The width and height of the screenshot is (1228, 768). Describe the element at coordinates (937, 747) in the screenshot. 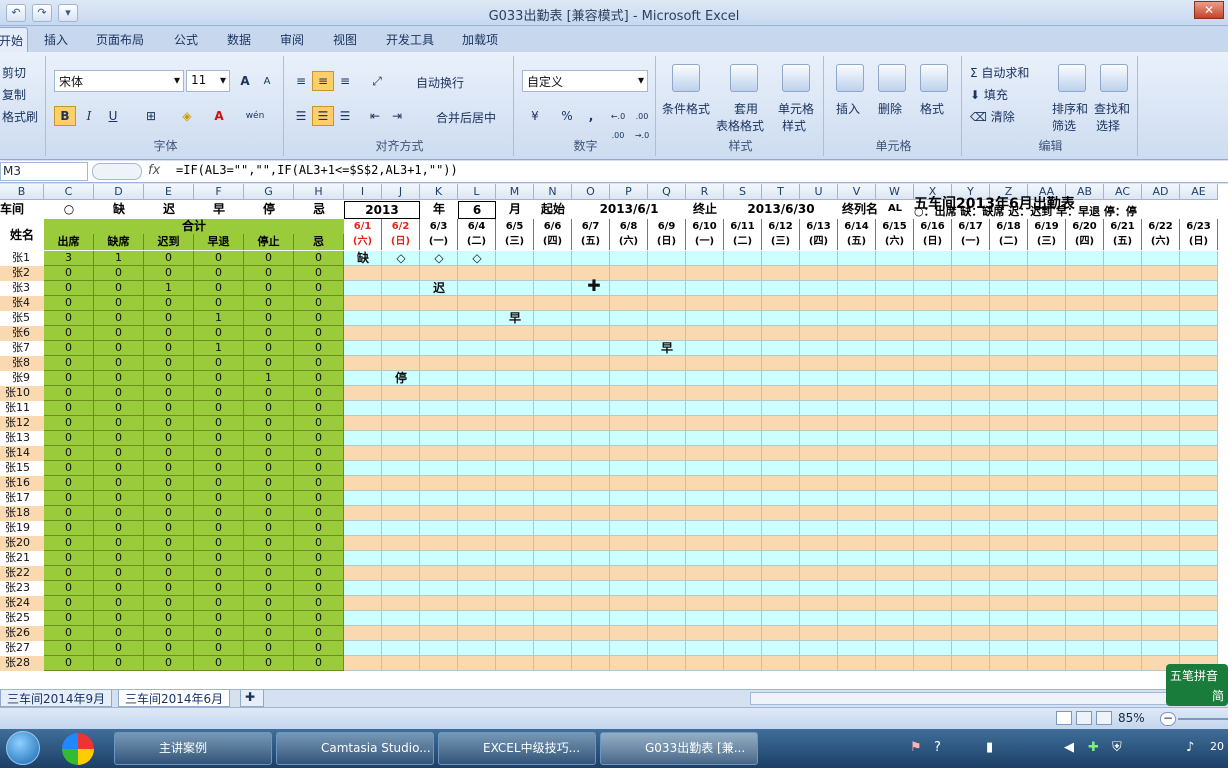

I see `help-icon: ?` at that location.